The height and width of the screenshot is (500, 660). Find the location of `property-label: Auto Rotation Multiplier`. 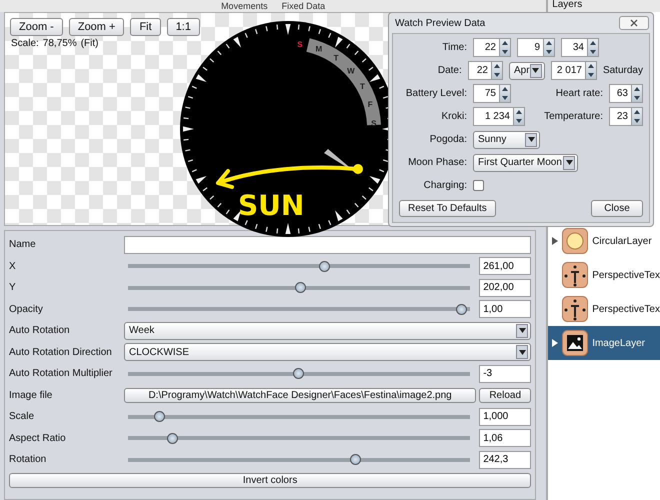

property-label: Auto Rotation Multiplier is located at coordinates (61, 374).